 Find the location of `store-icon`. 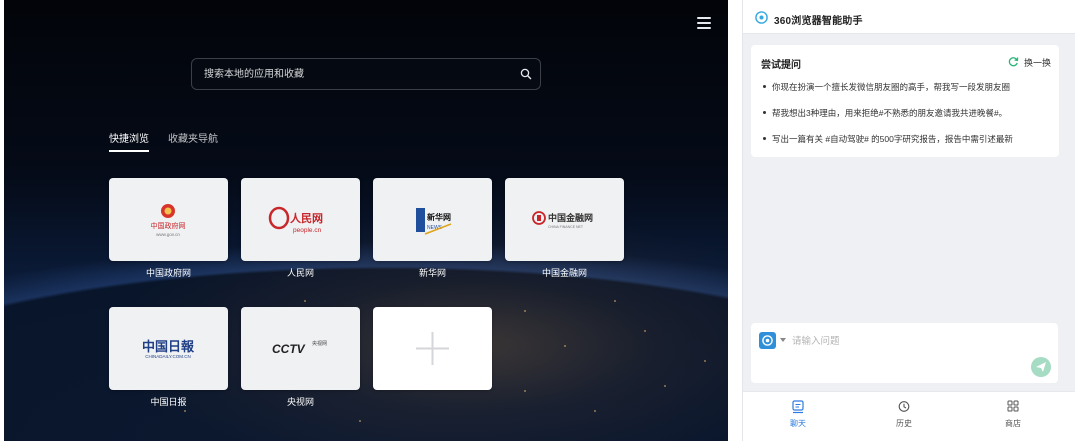

store-icon is located at coordinates (1013, 406).